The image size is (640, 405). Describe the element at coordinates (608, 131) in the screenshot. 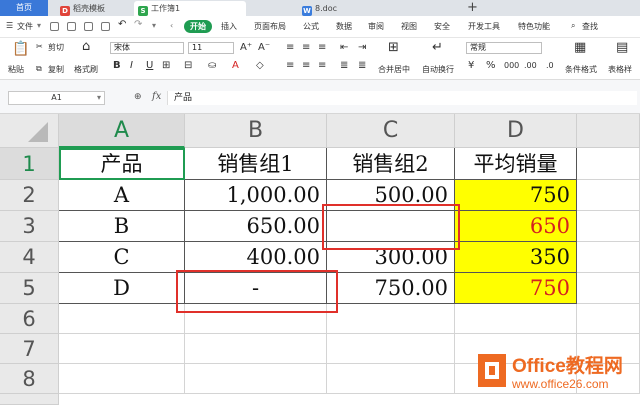

I see `column-header-e` at that location.